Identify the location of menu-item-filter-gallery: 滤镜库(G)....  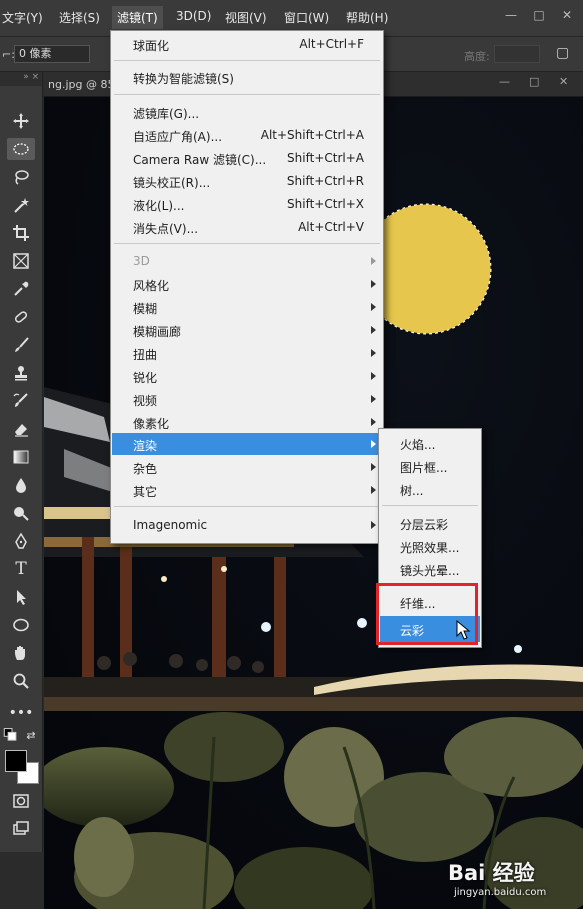
(247, 112).